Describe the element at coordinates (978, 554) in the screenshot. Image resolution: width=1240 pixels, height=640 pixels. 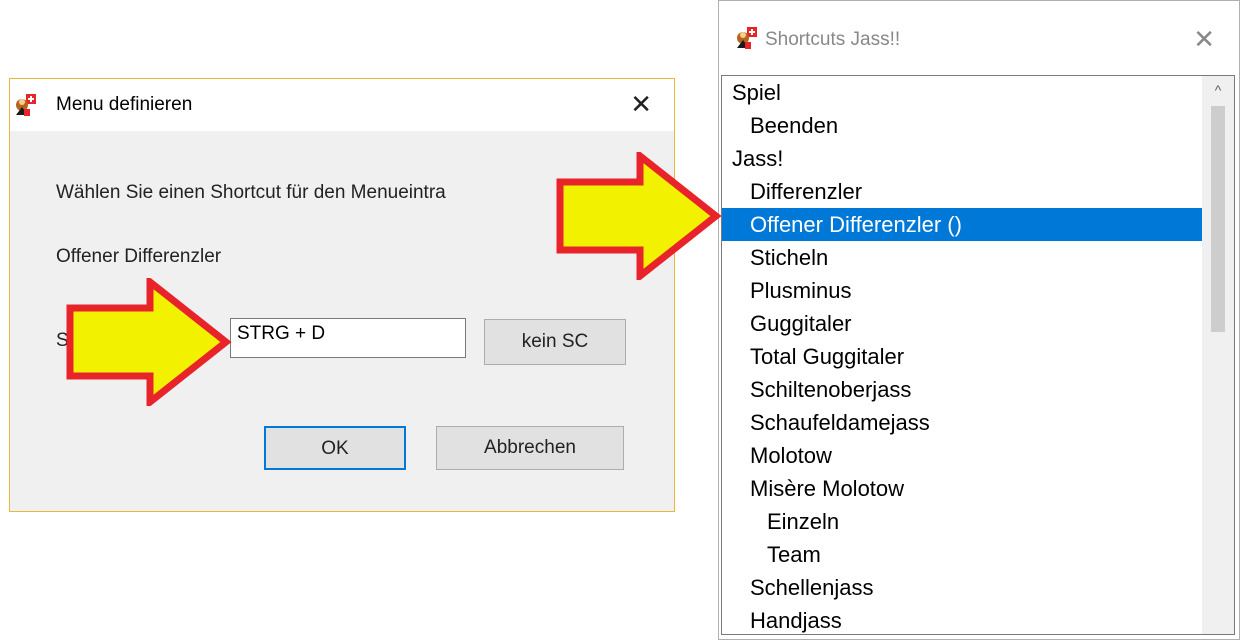
I see `list-item: Team` at that location.